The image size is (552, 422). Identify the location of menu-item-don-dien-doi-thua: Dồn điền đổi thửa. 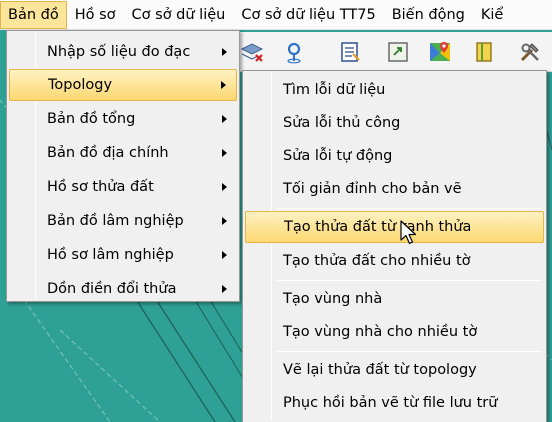
(123, 289).